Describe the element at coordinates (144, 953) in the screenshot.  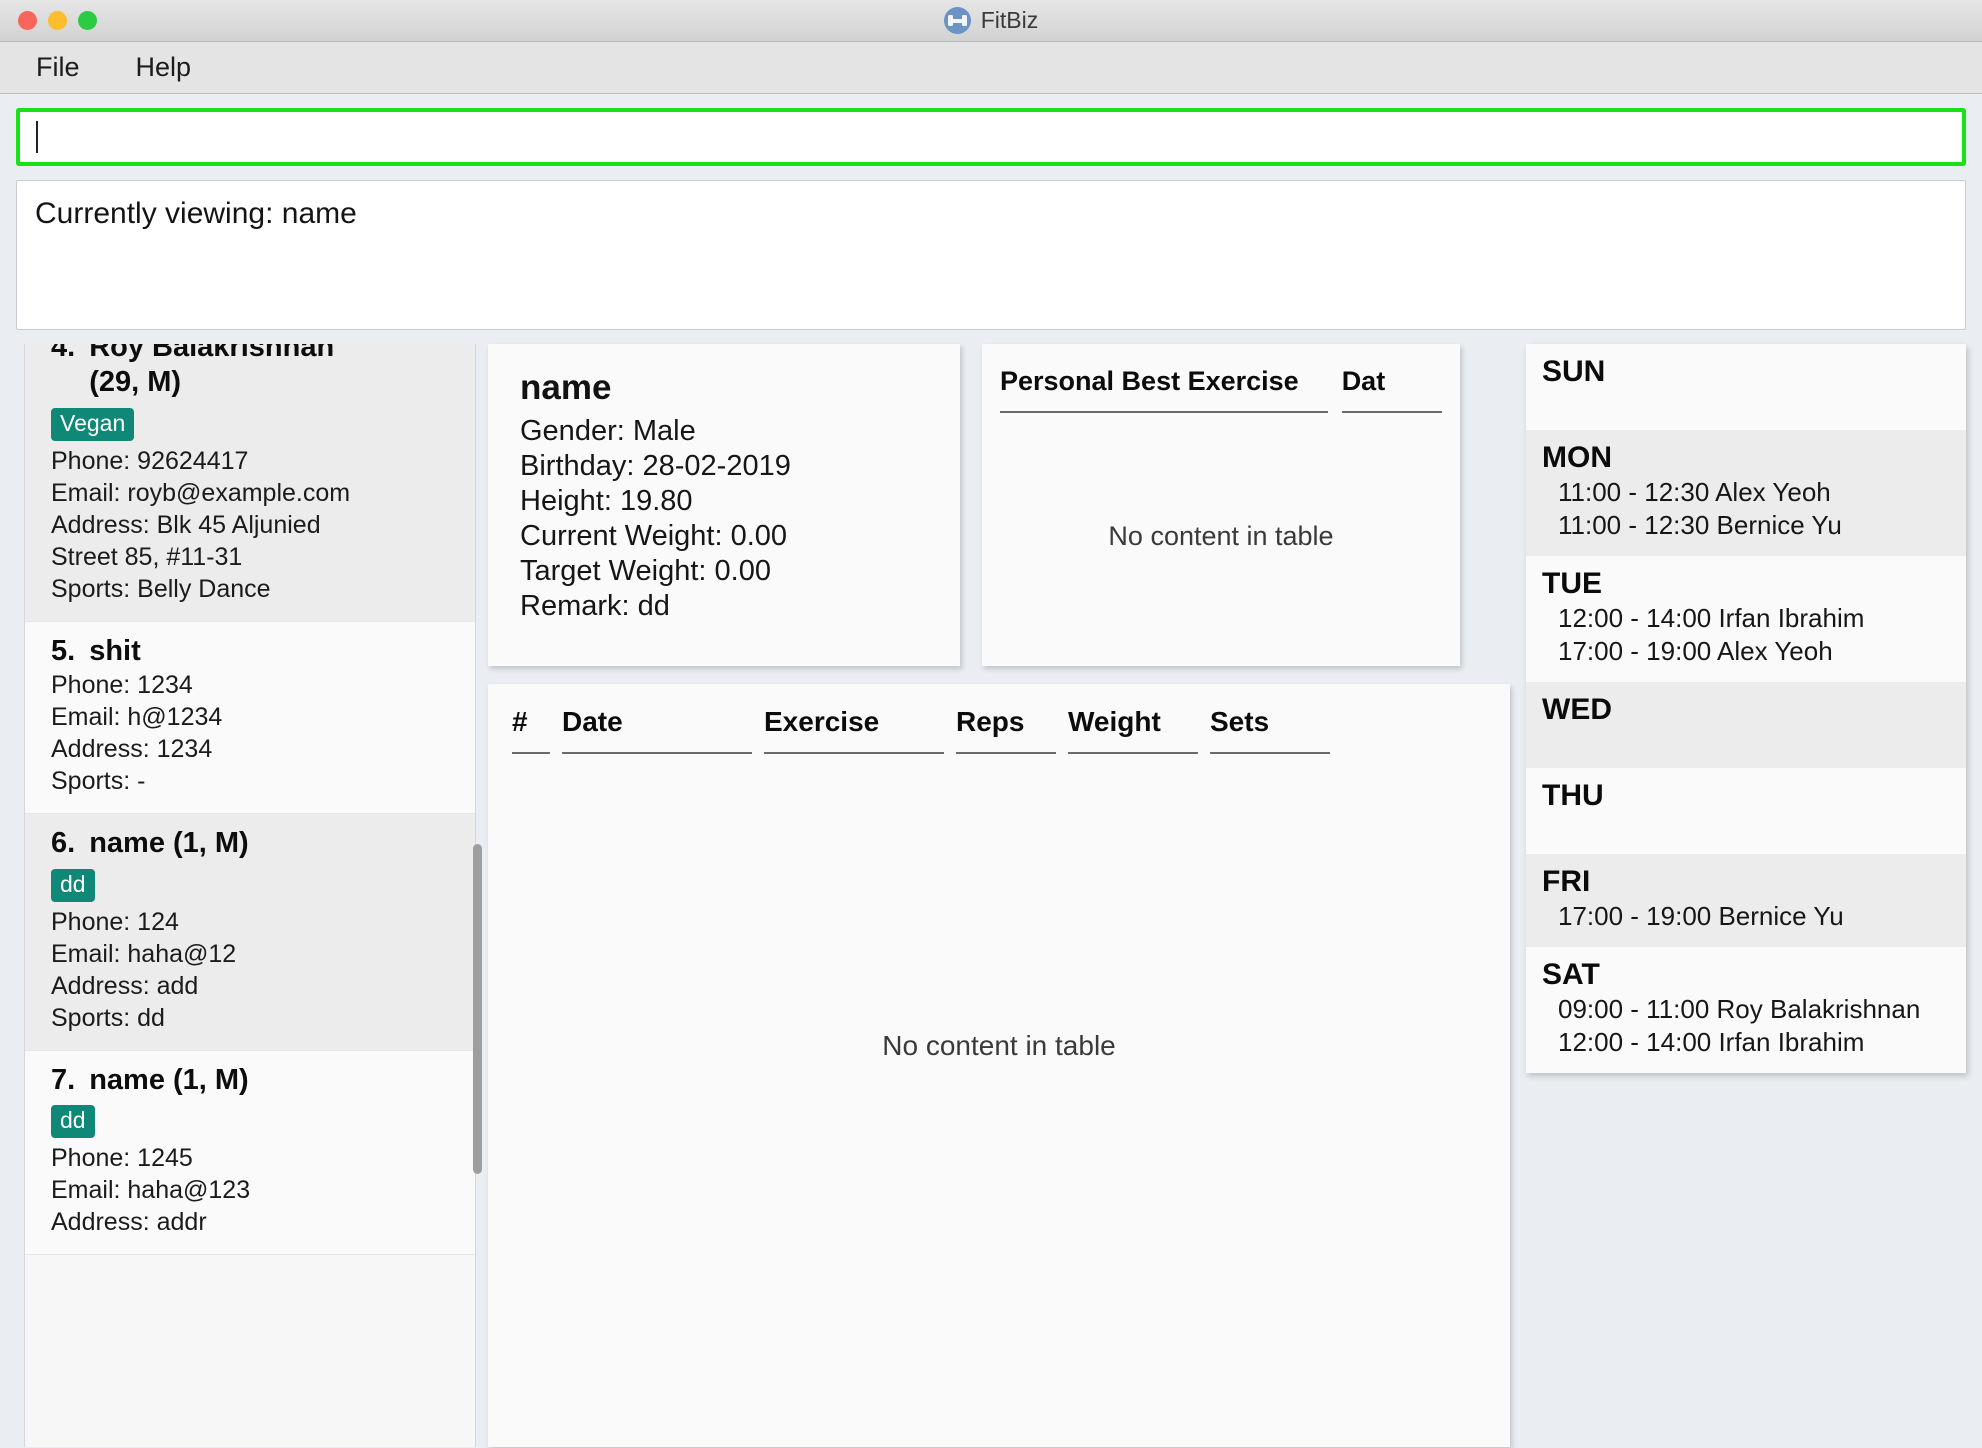
I see `member-email: Email: haha@12` at that location.